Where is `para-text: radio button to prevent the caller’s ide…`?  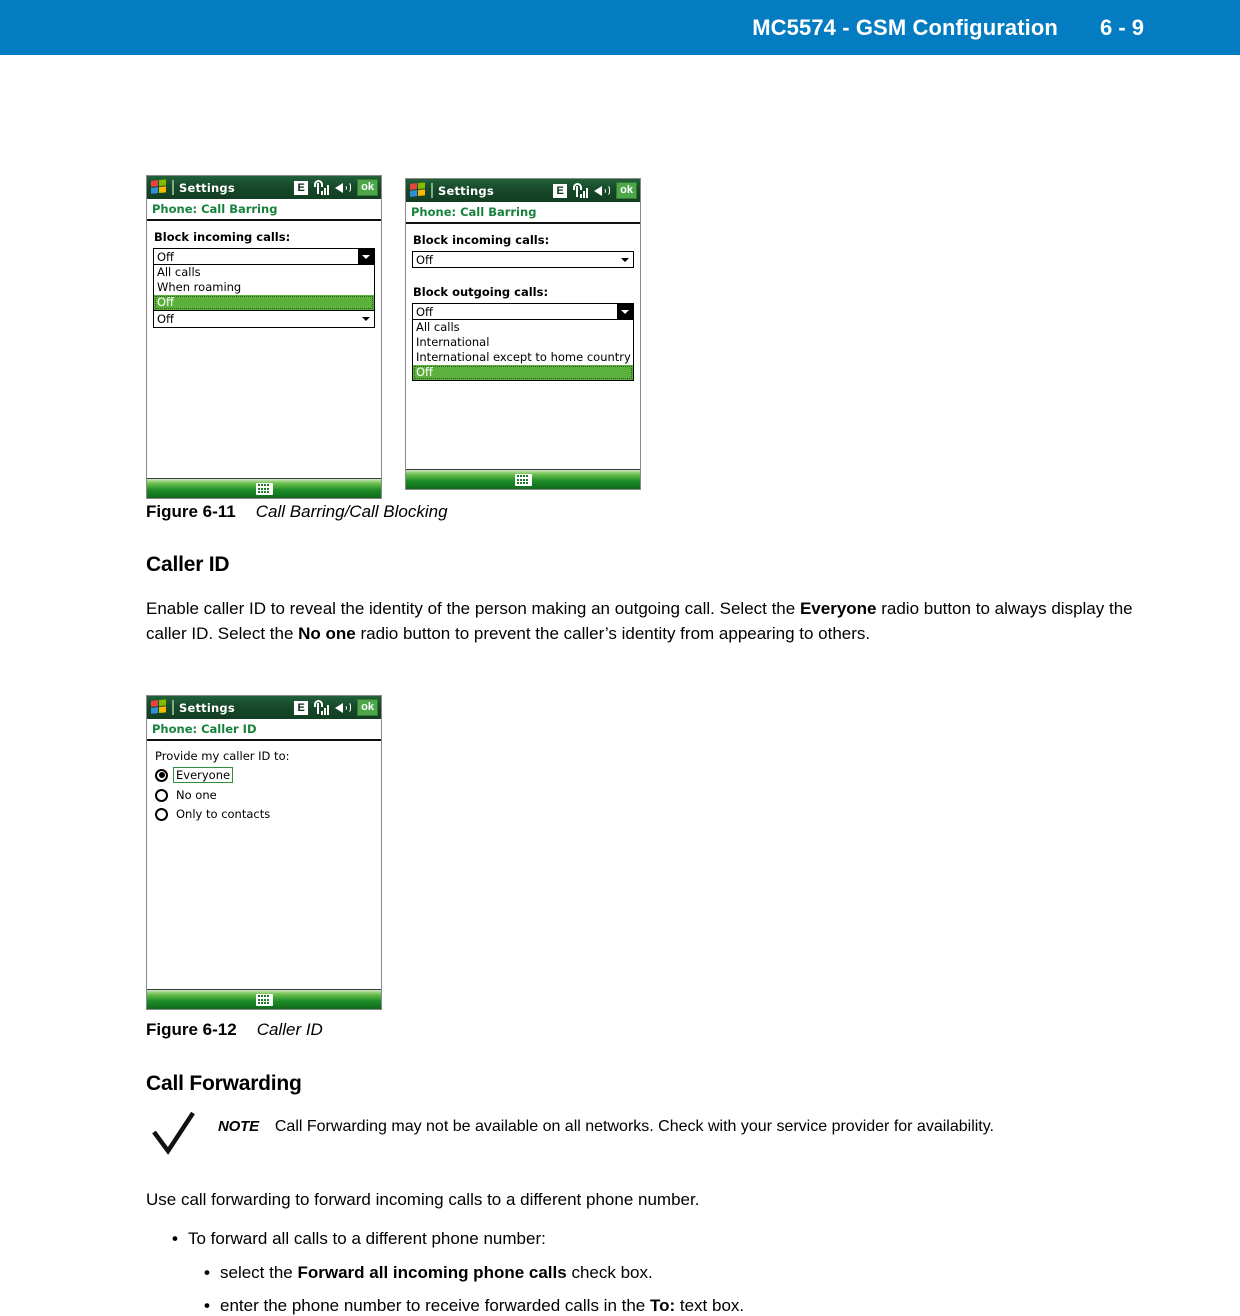
para-text: radio button to prevent the caller’s ide… is located at coordinates (584, 633).